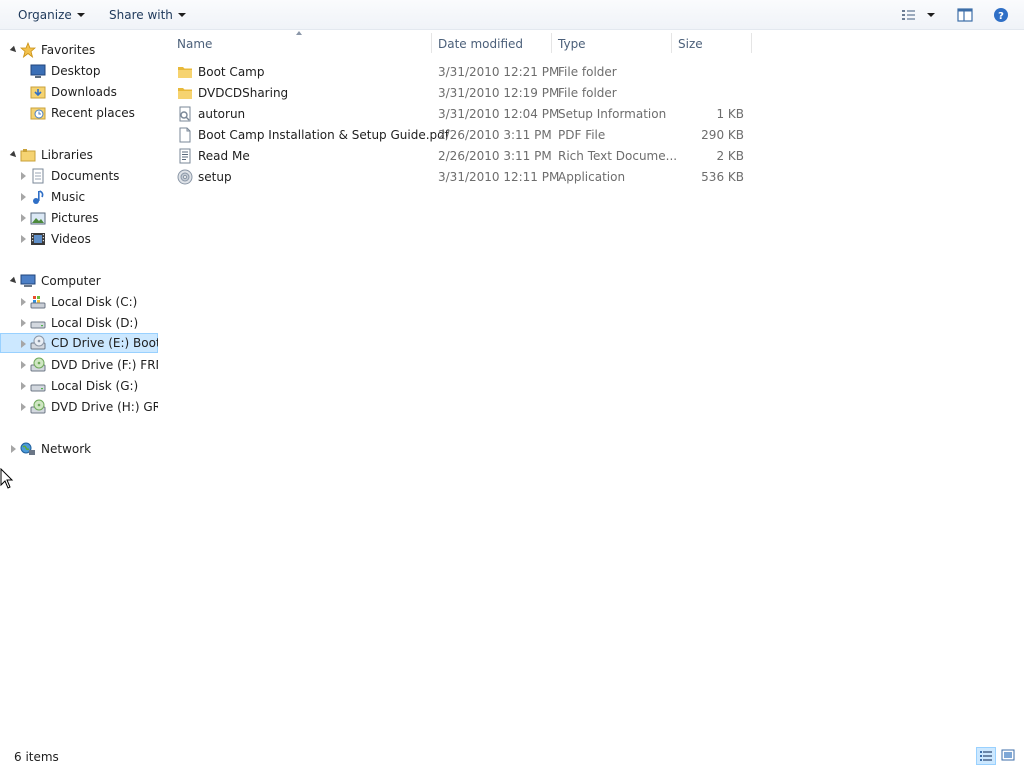 Image resolution: width=1024 pixels, height=768 pixels. What do you see at coordinates (28, 155) in the screenshot?
I see `libraries-icon` at bounding box center [28, 155].